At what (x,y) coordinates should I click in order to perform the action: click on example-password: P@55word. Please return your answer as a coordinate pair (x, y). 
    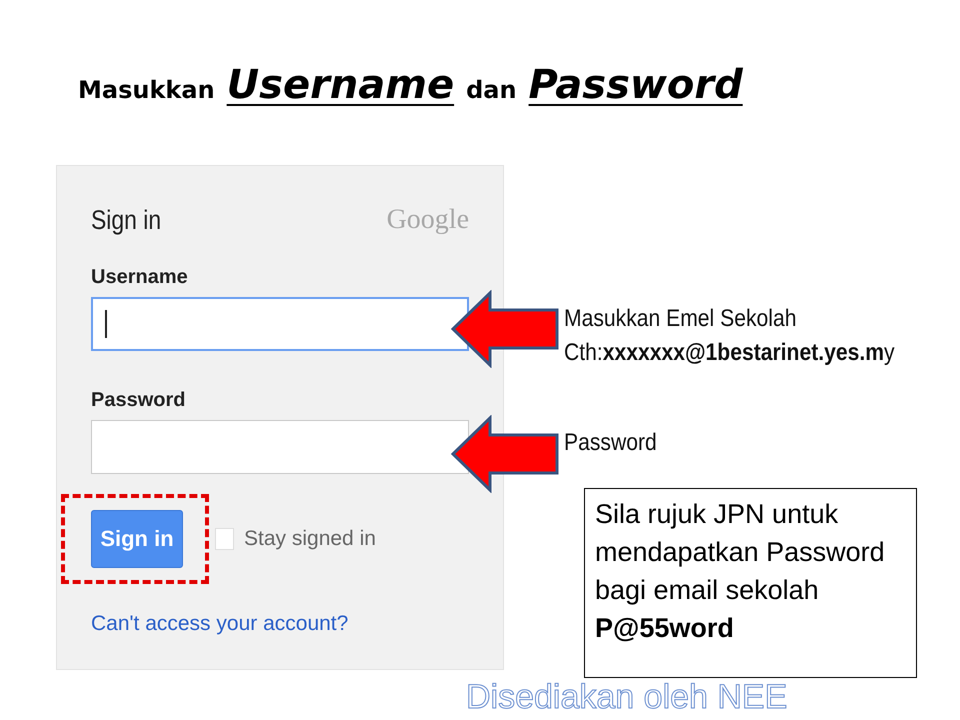
    Looking at the image, I should click on (665, 628).